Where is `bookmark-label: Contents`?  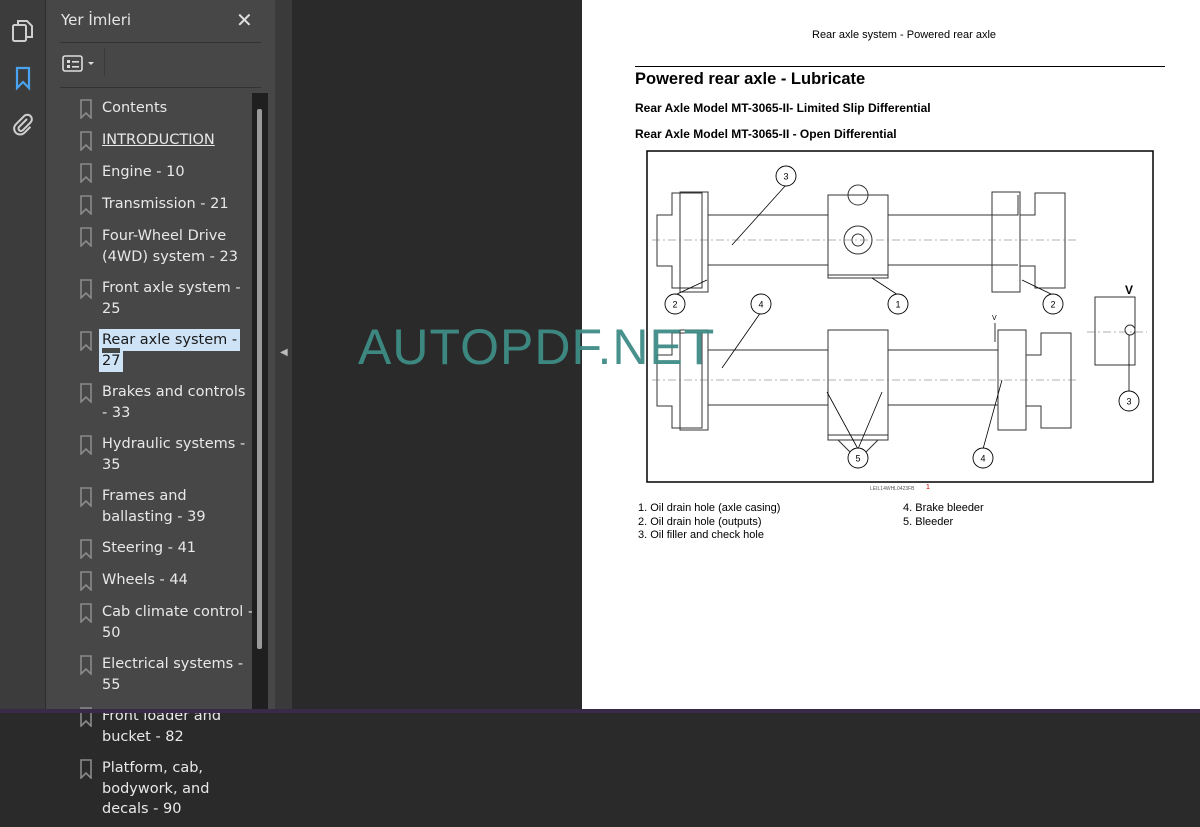 bookmark-label: Contents is located at coordinates (135, 108).